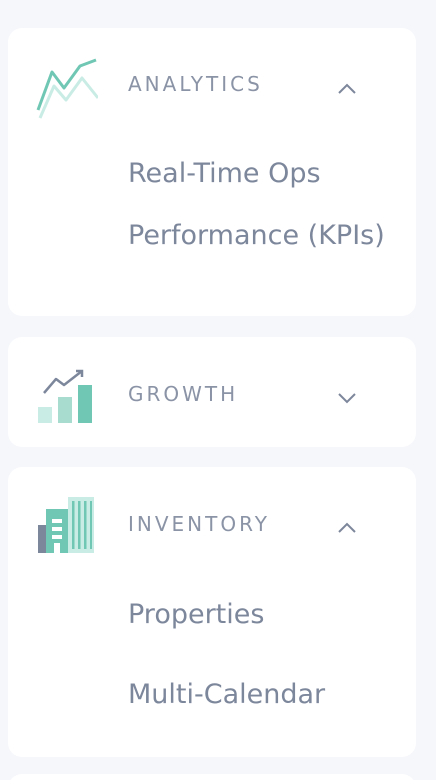 The height and width of the screenshot is (780, 436). What do you see at coordinates (195, 84) in the screenshot?
I see `analytics-section-title: ANALYTICS` at bounding box center [195, 84].